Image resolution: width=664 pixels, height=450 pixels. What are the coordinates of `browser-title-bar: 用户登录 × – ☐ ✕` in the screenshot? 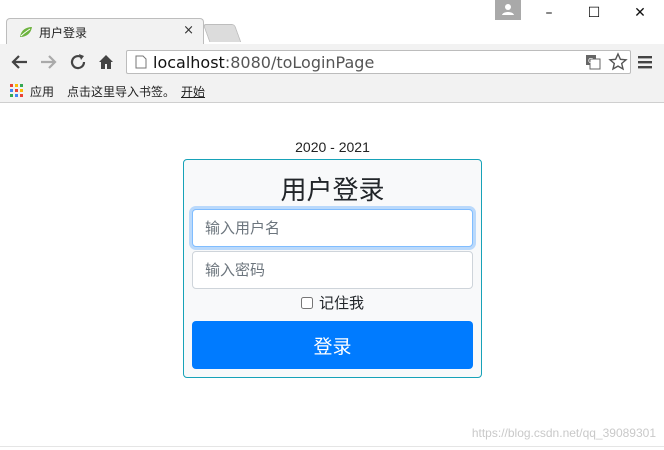 It's located at (332, 22).